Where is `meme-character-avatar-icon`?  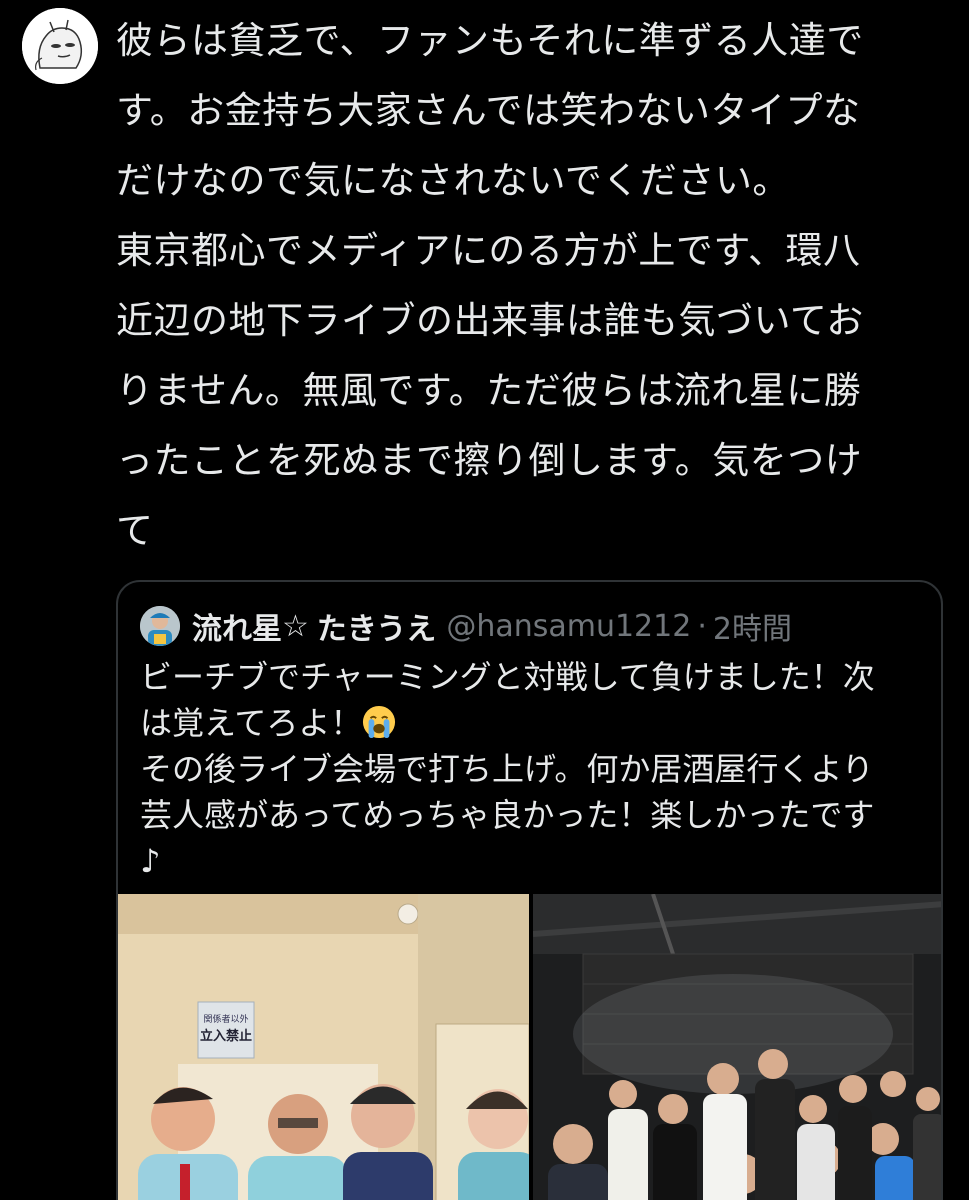 meme-character-avatar-icon is located at coordinates (60, 46).